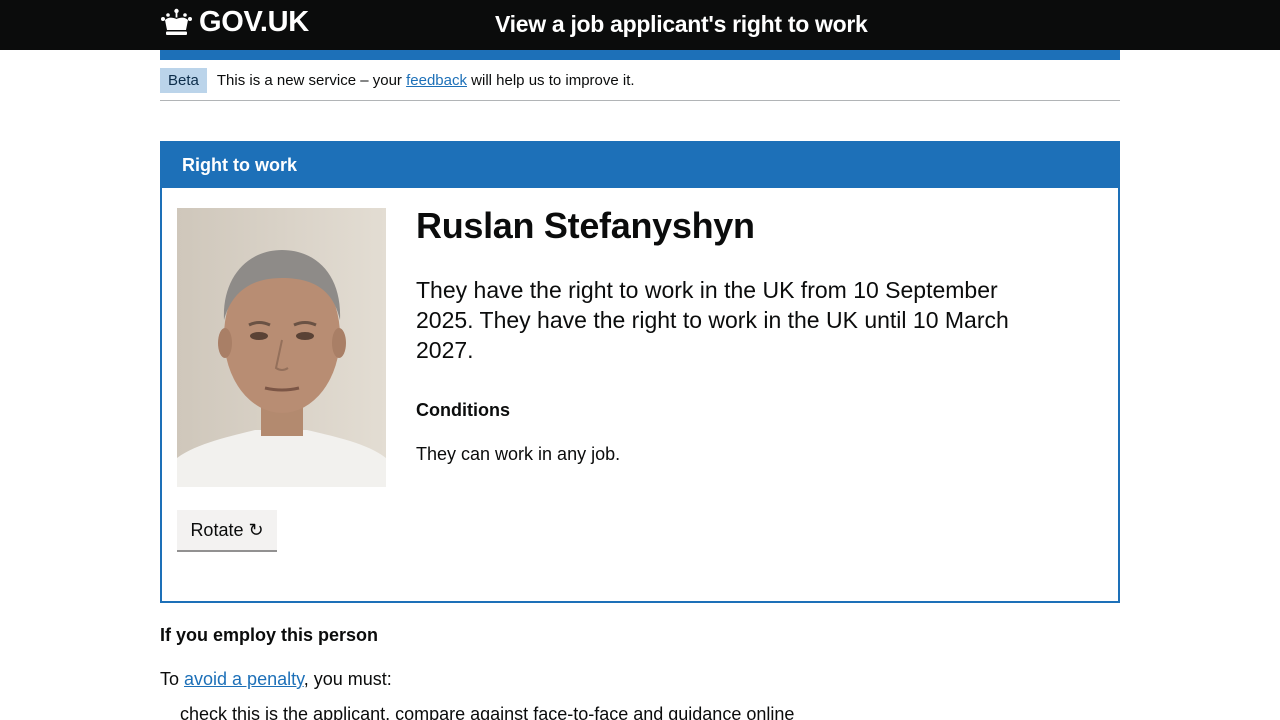  Describe the element at coordinates (585, 225) in the screenshot. I see `applicant-name: Ruslan Stefanyshyn` at that location.